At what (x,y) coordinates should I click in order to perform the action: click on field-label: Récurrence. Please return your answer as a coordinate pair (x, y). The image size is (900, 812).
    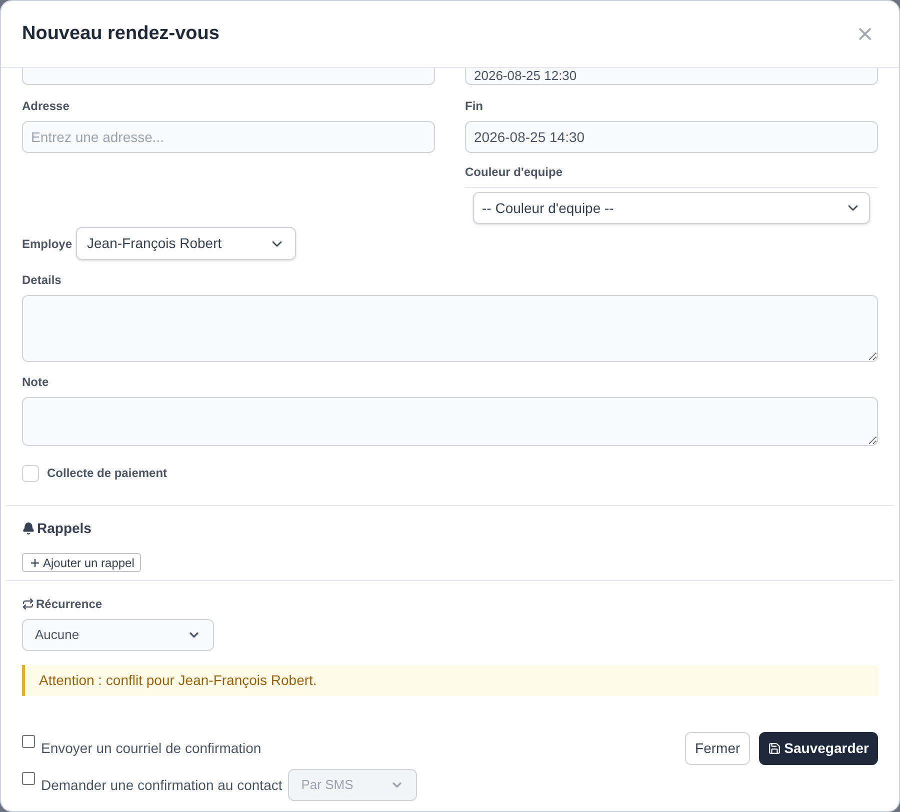
    Looking at the image, I should click on (69, 604).